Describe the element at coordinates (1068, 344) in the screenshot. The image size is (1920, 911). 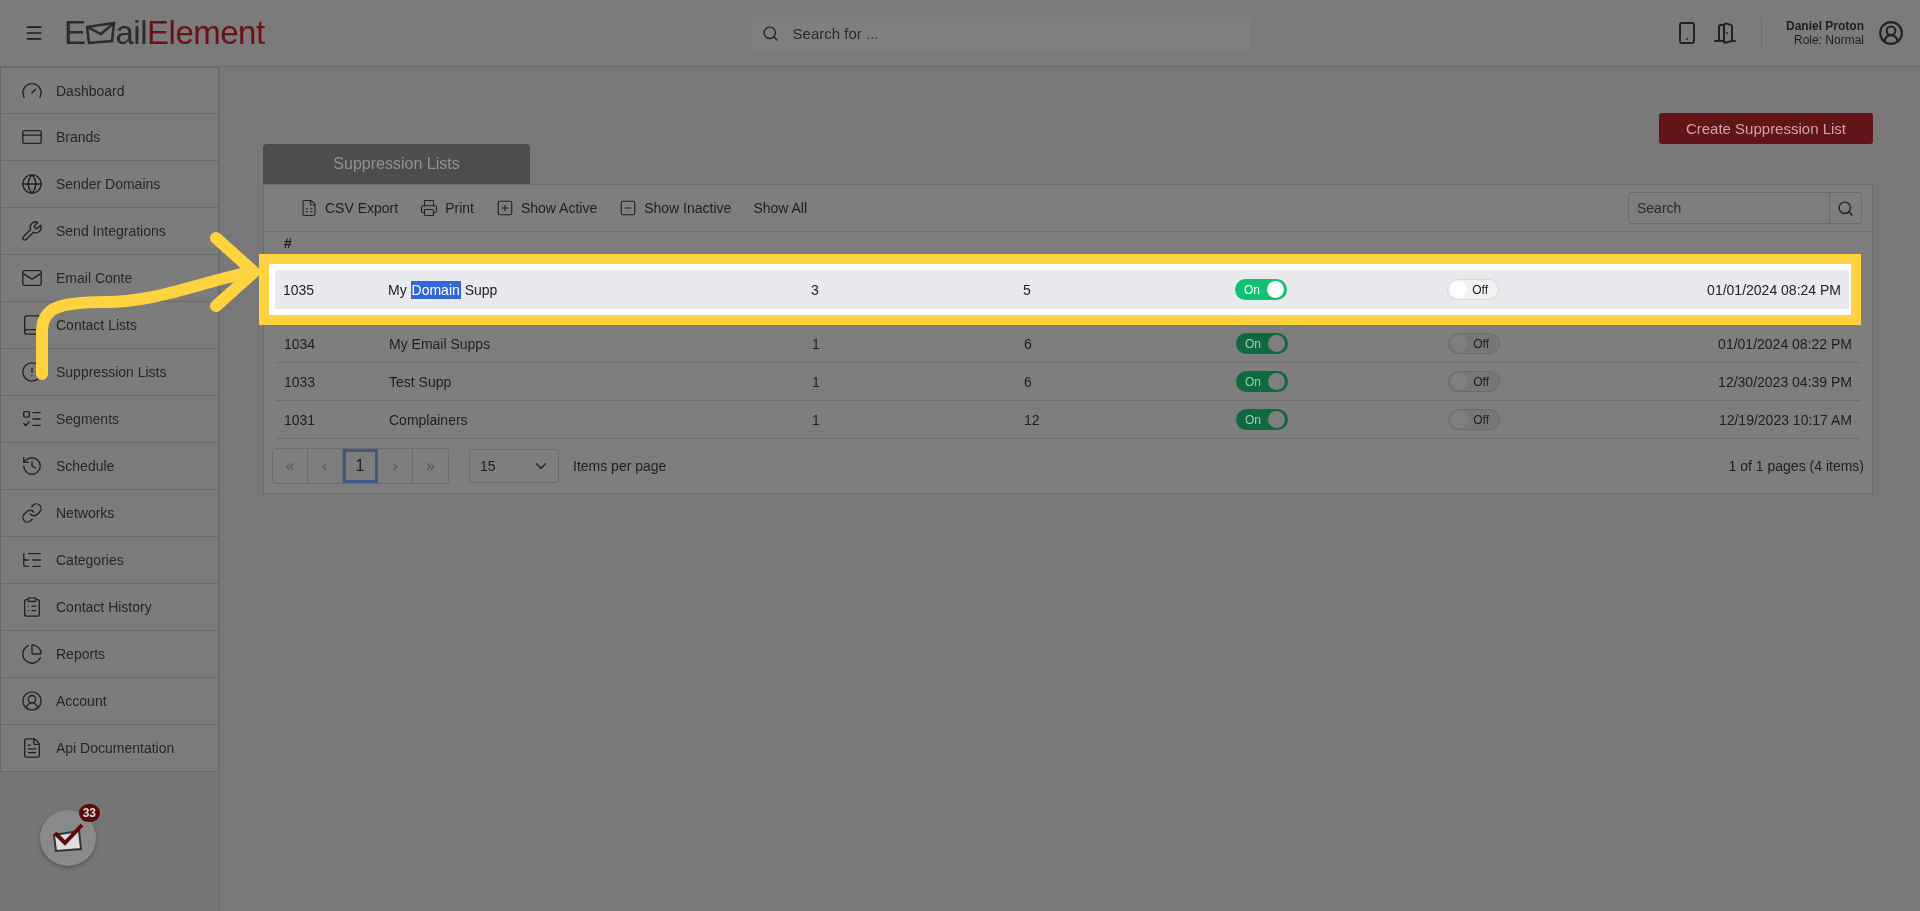
I see `table-row: 1034 My Email Supps 1 6 On Off 01/01/2024 08:22 PM` at that location.